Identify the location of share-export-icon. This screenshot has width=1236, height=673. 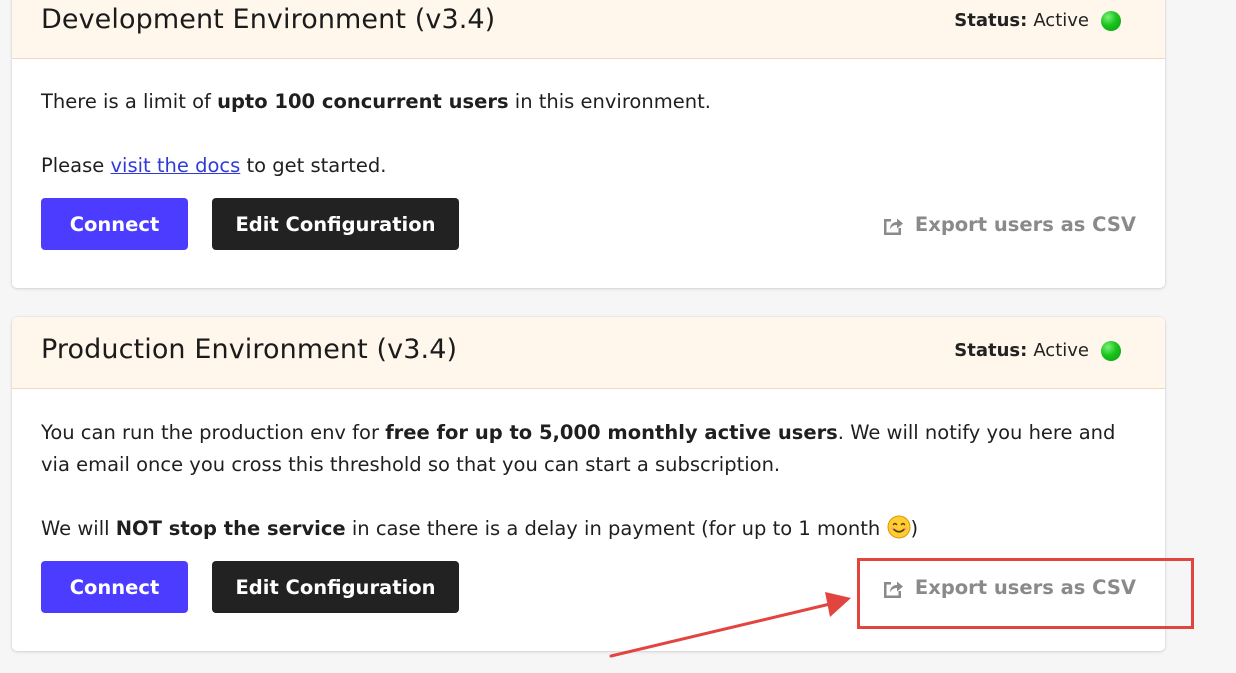
(893, 226).